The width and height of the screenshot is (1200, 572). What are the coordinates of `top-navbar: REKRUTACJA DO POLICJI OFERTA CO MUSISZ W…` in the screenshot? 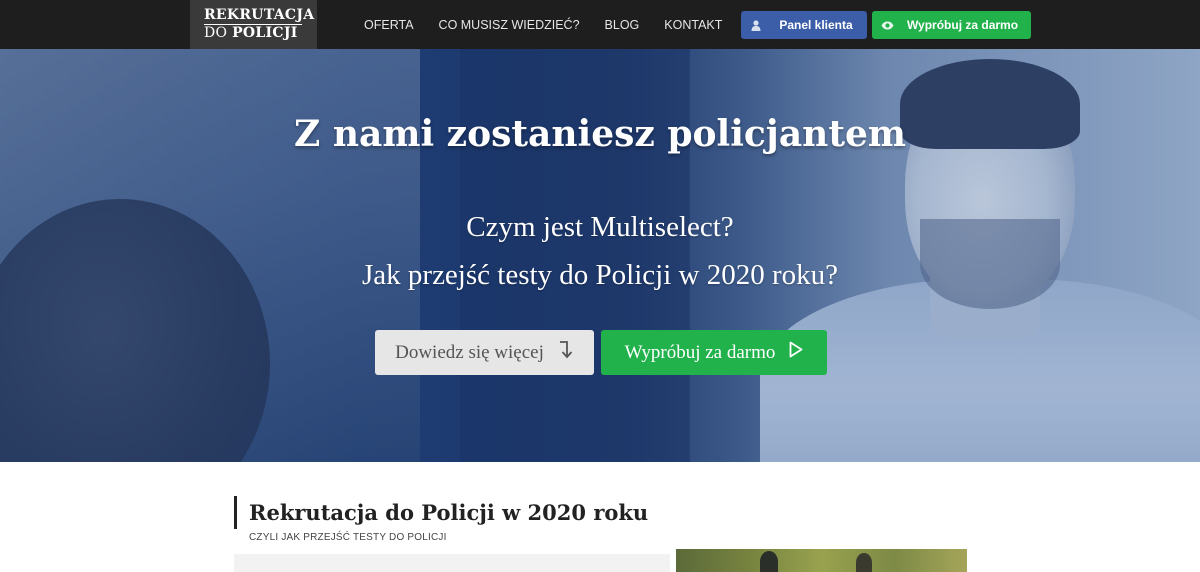 It's located at (600, 24).